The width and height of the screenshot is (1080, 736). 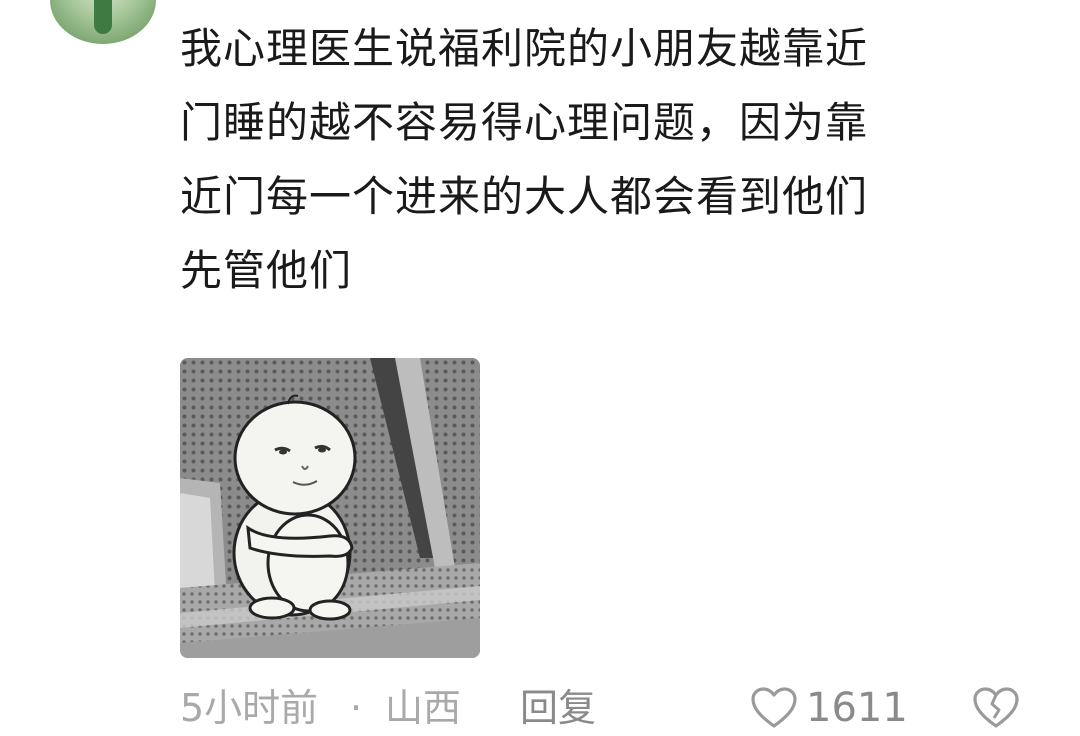 I want to click on avatar-figure, so click(x=103, y=17).